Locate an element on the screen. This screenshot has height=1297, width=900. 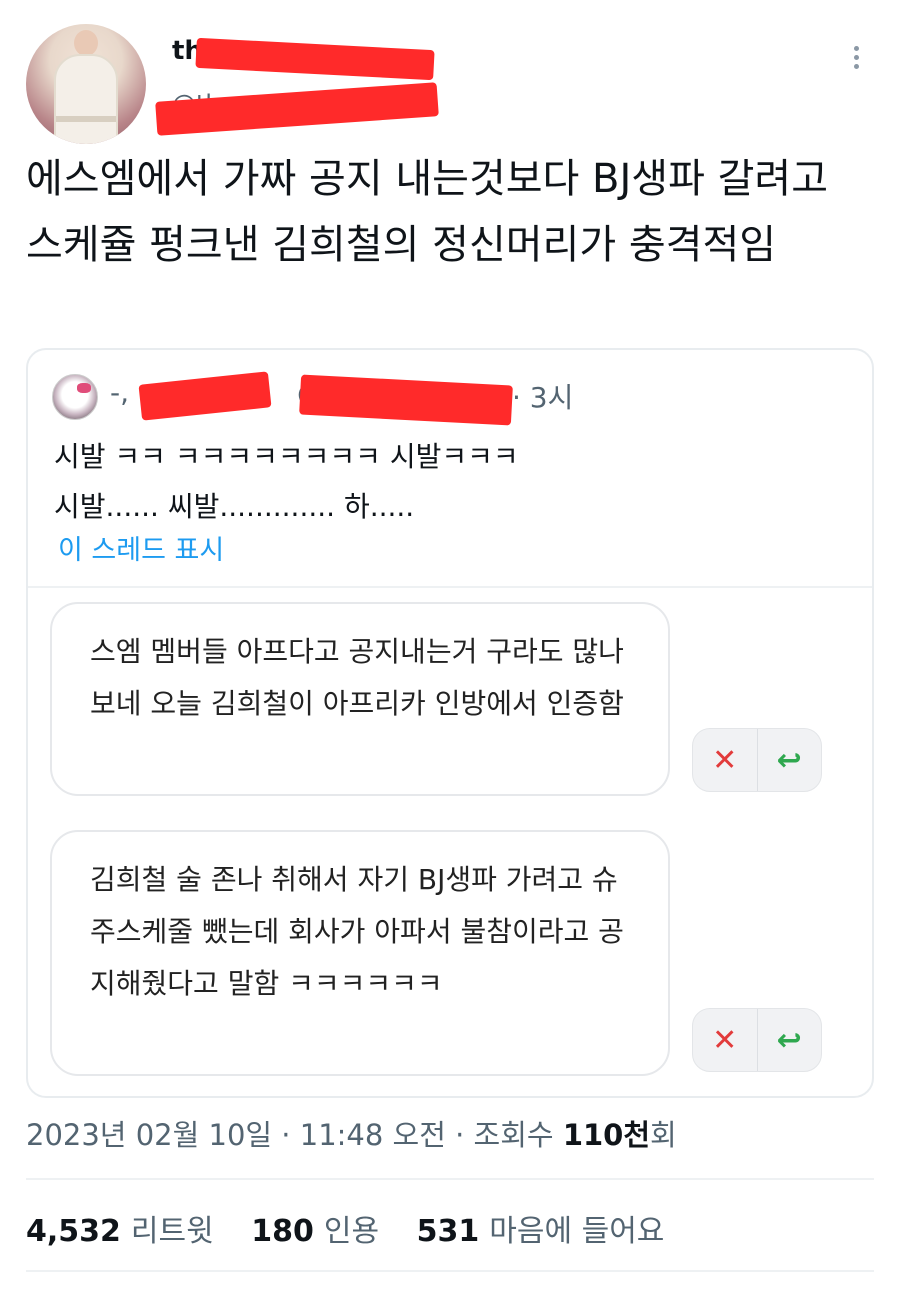
likes-stat: 531 마음에 들어요 is located at coordinates (541, 1231).